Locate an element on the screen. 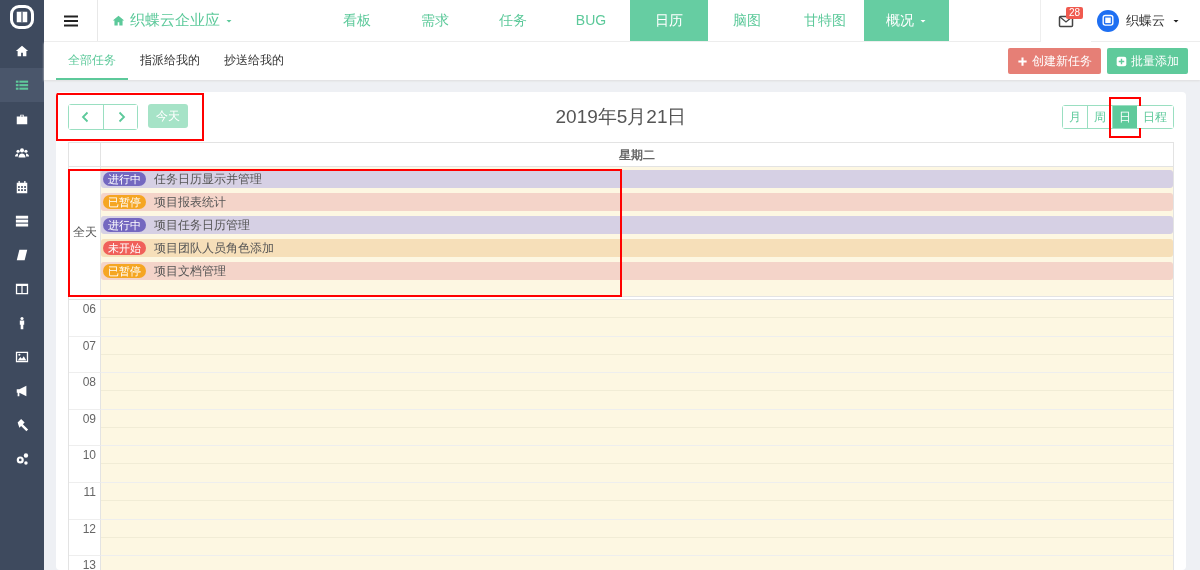  event-title: 项目任务日历管理 is located at coordinates (202, 225).